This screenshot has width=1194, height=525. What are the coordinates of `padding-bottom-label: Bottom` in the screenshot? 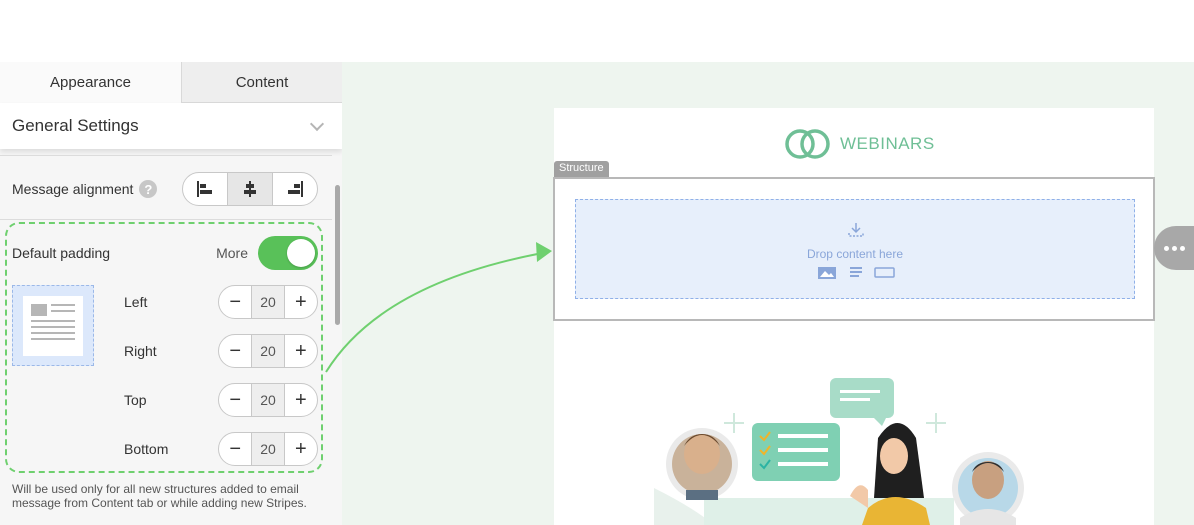 It's located at (146, 449).